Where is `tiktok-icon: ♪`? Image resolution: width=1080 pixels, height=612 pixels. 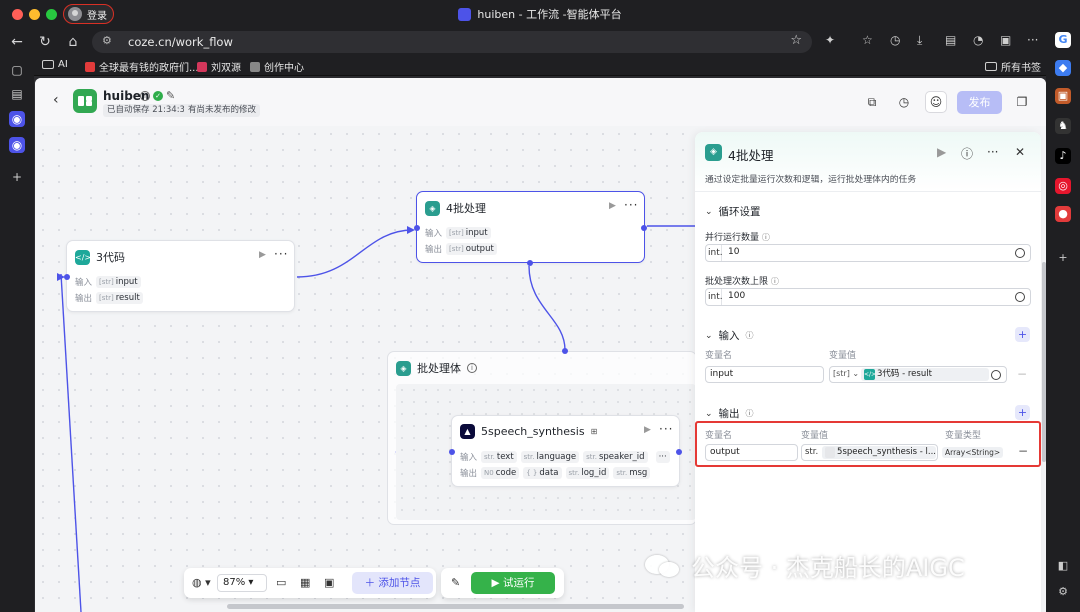 tiktok-icon: ♪ is located at coordinates (1063, 156).